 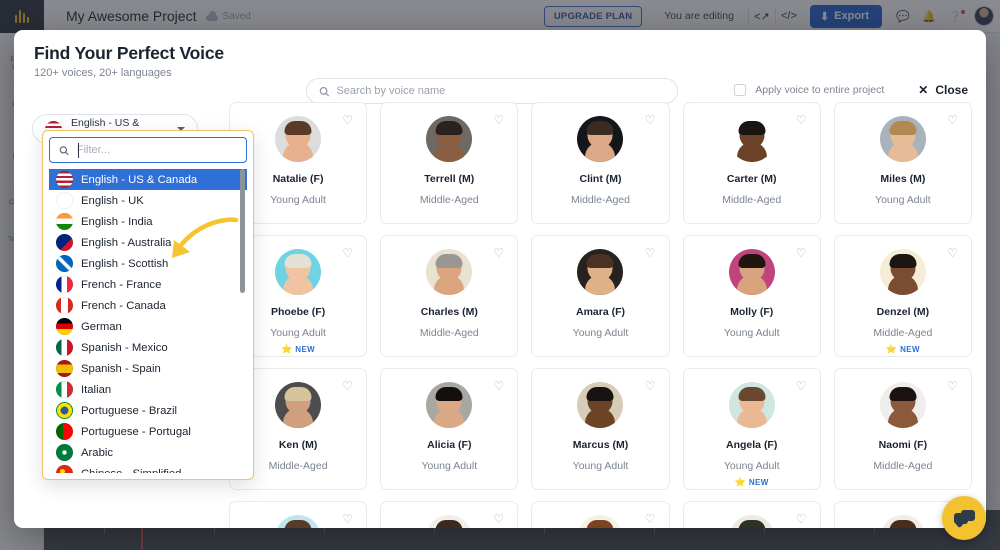 What do you see at coordinates (148, 410) in the screenshot?
I see `language-option-portuguese-brazil: Portuguese - Brazil` at bounding box center [148, 410].